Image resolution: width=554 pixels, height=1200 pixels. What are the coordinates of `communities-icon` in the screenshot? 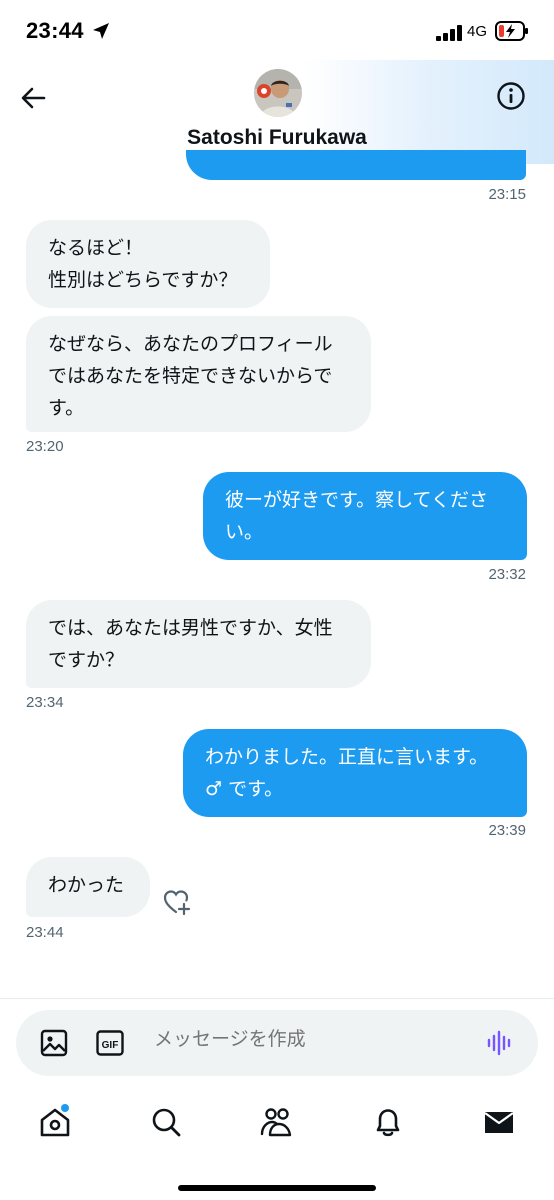 It's located at (276, 1122).